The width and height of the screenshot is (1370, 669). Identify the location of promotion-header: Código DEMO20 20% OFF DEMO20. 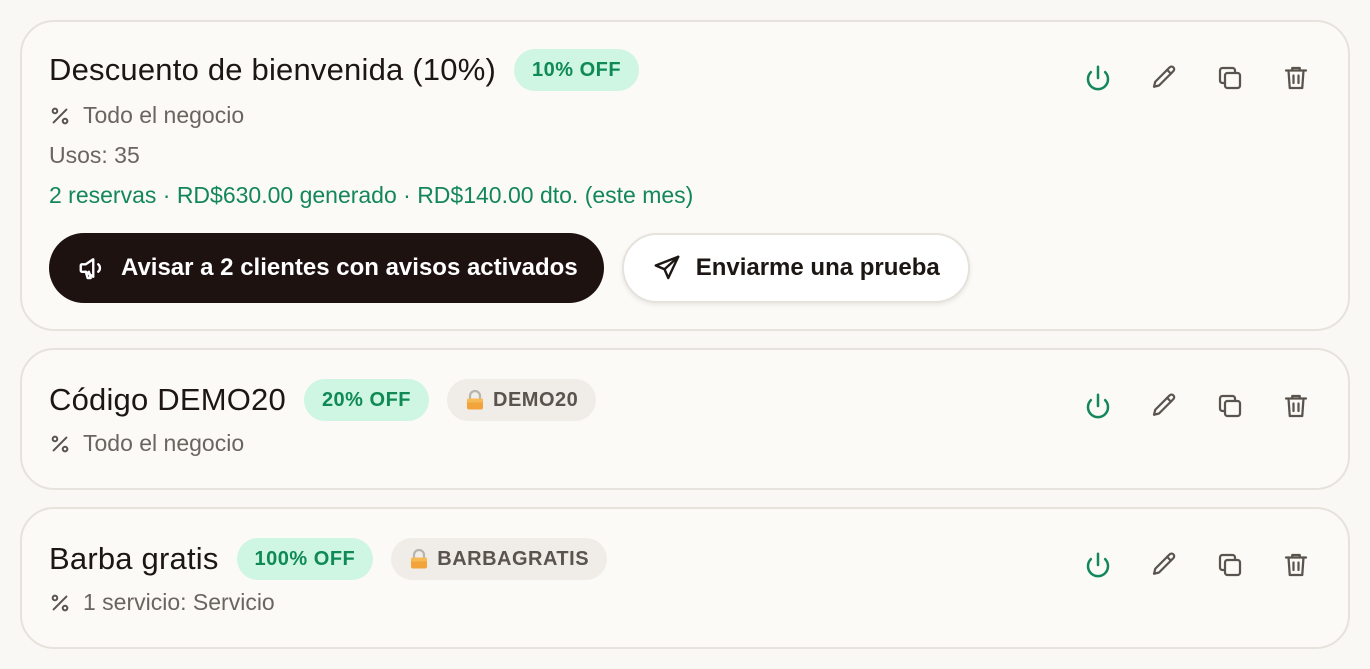
(323, 400).